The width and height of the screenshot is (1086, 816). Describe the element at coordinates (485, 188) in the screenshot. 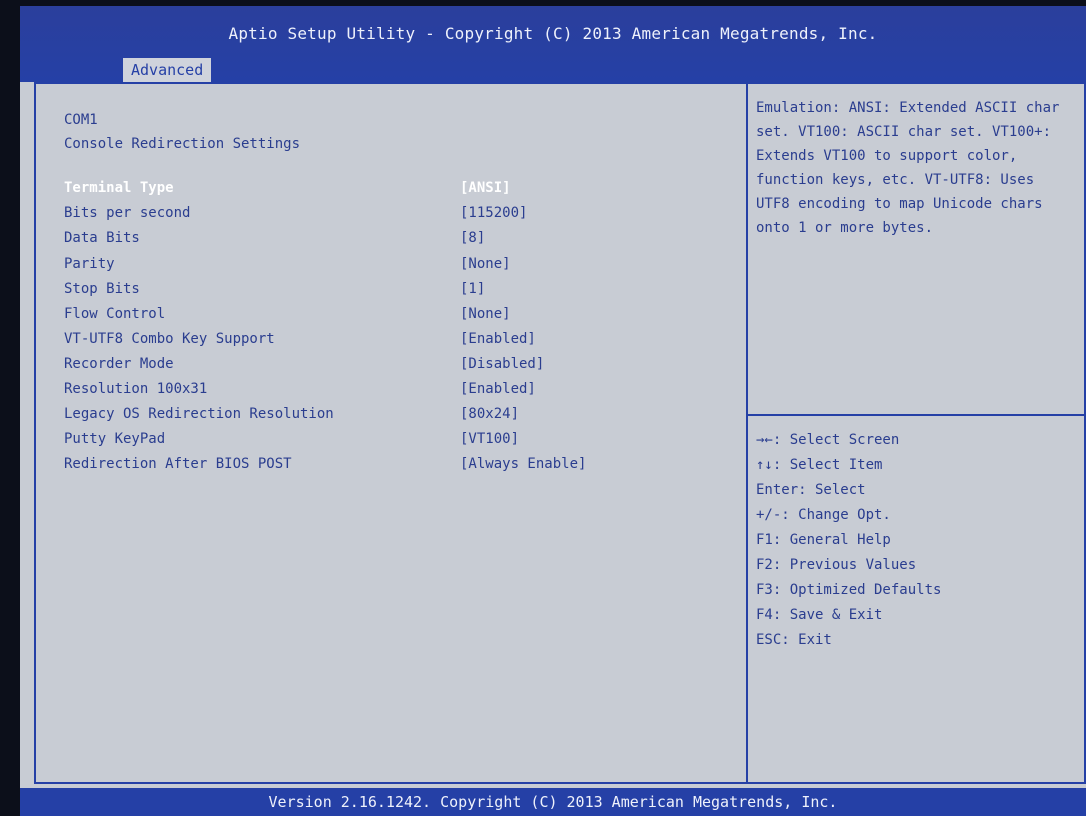

I see `setting-value: [ANSI]` at that location.